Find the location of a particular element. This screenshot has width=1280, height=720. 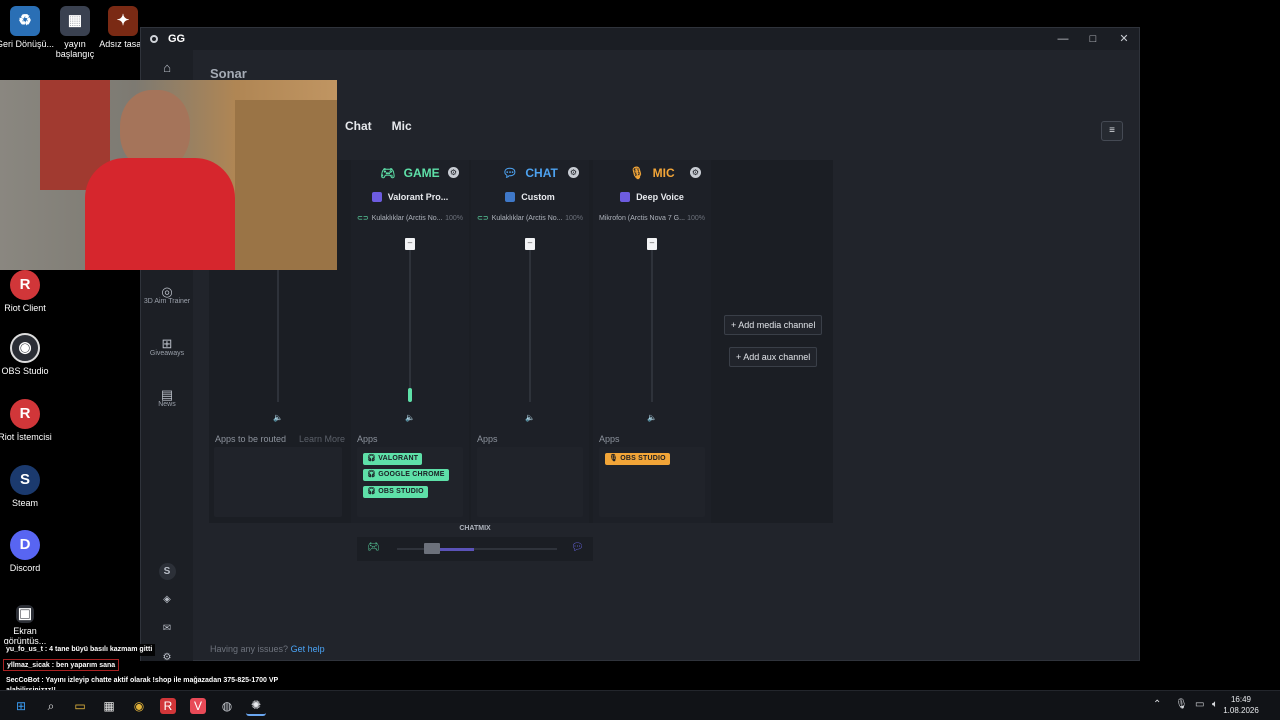

window-title: GG is located at coordinates (177, 39).